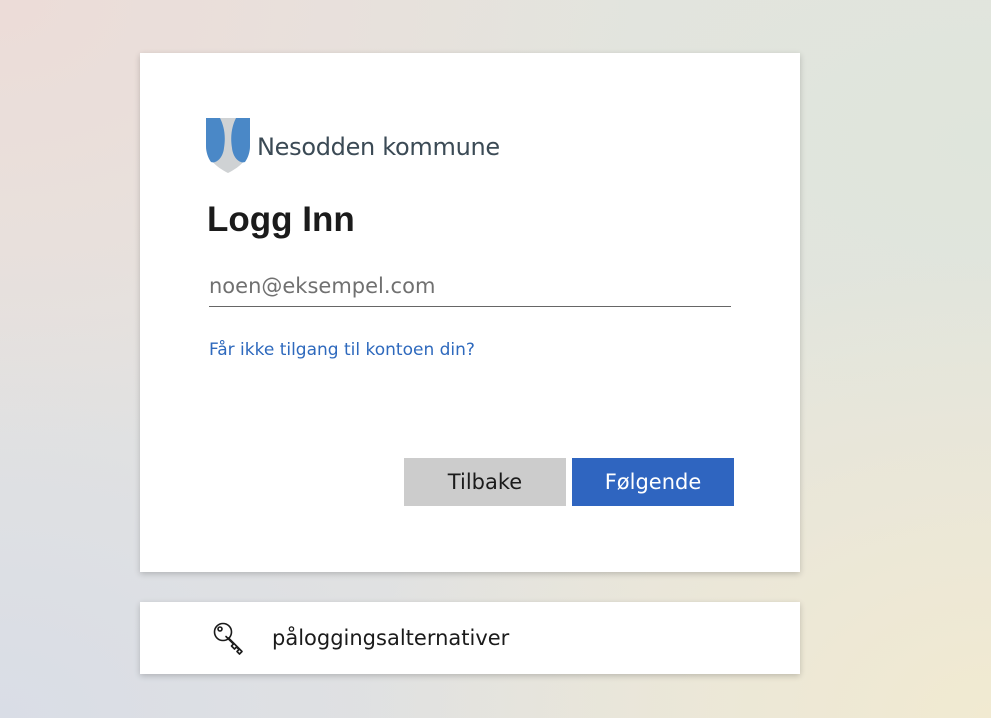 The height and width of the screenshot is (718, 991). What do you see at coordinates (470, 286) in the screenshot?
I see `email-input` at bounding box center [470, 286].